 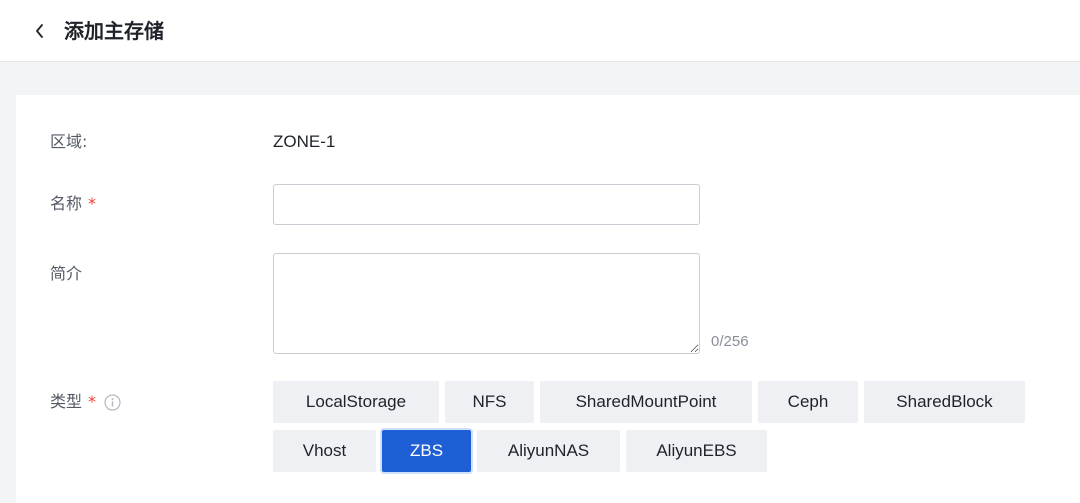 I want to click on type-option-localstorage: LocalStorage, so click(x=356, y=402).